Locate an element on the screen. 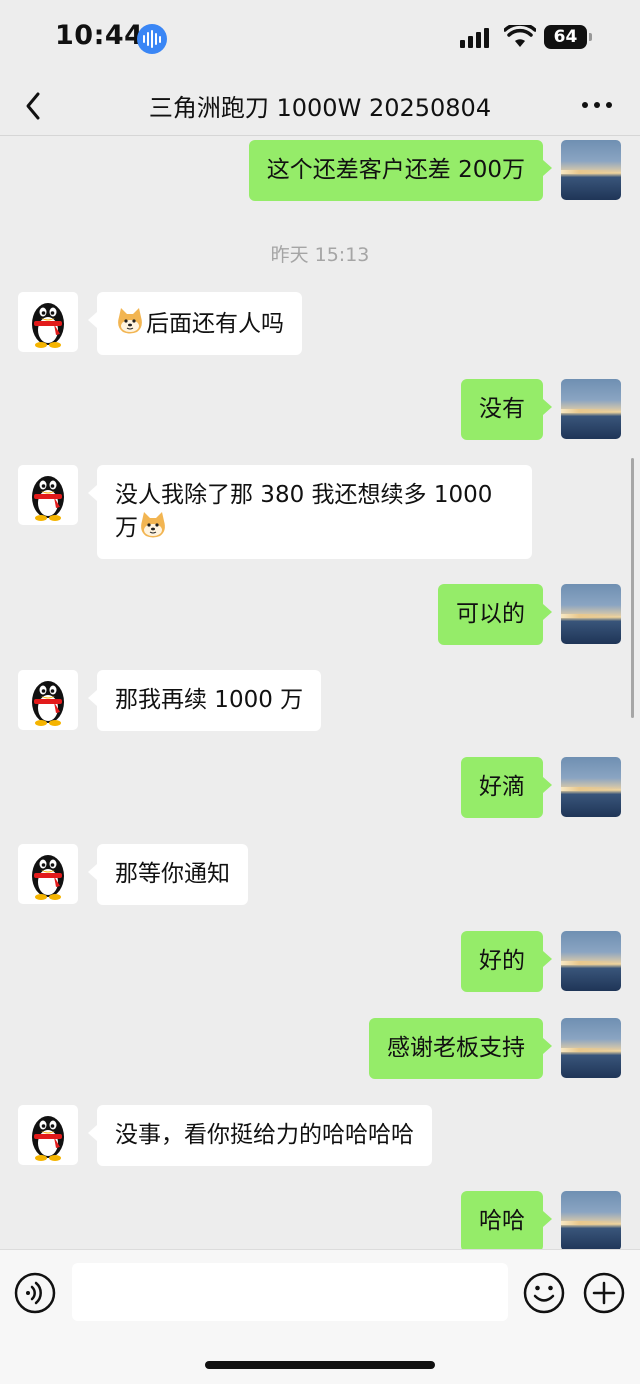 This screenshot has width=640, height=1384. message-bubble-outgoing: 哈哈 is located at coordinates (506, 1220).